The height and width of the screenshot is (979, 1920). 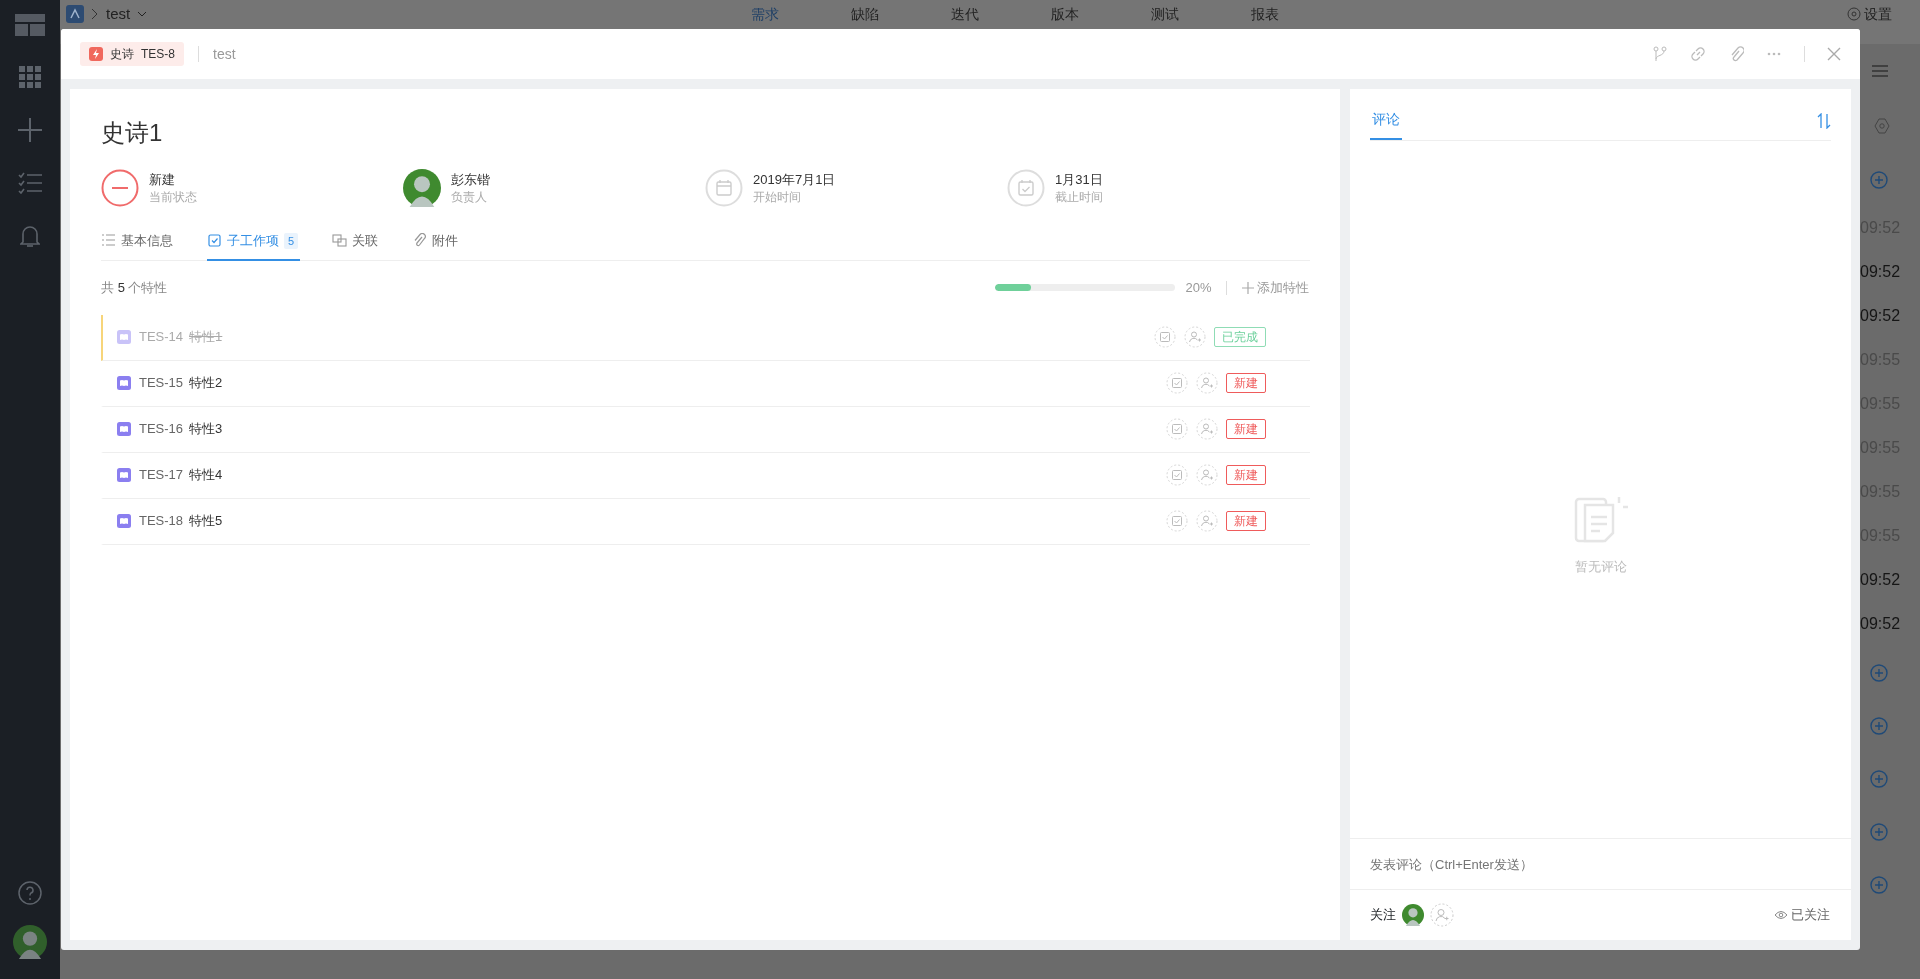 I want to click on close-icon, so click(x=1834, y=54).